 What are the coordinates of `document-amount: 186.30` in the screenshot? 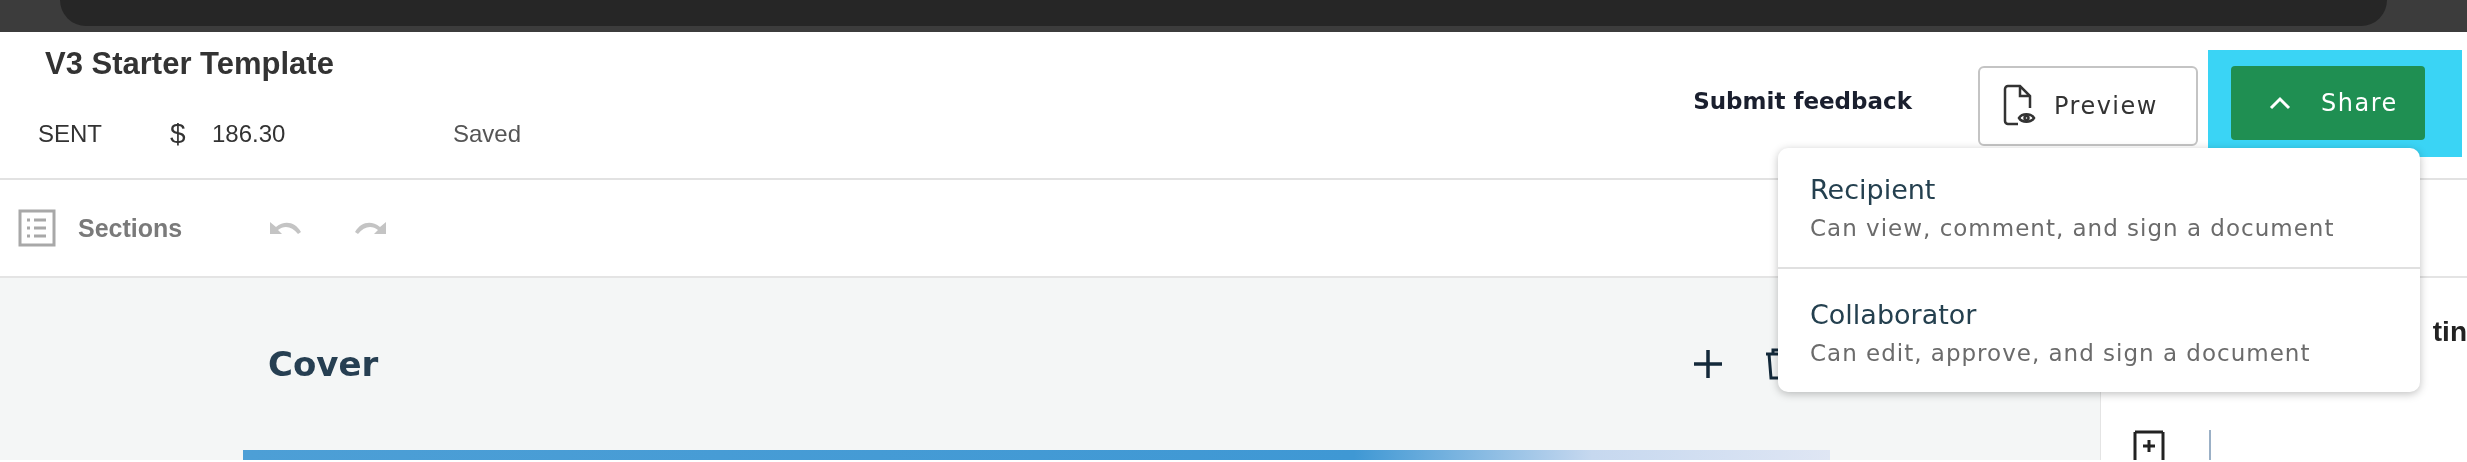 It's located at (249, 134).